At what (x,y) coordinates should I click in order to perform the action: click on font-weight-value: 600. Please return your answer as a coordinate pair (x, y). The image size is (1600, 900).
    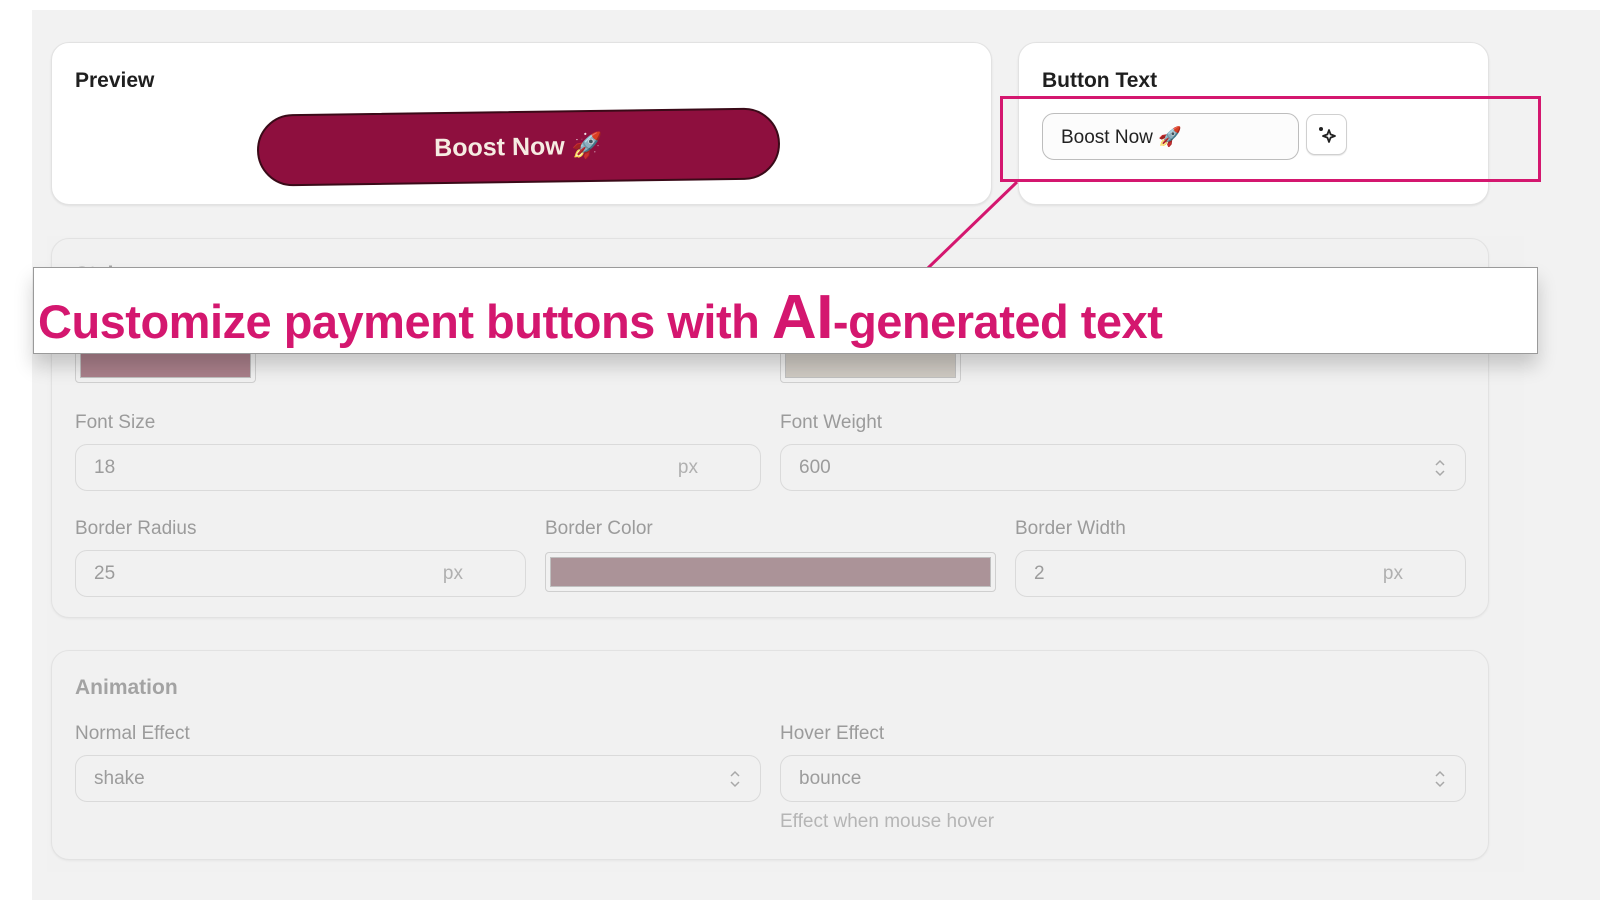
    Looking at the image, I should click on (815, 467).